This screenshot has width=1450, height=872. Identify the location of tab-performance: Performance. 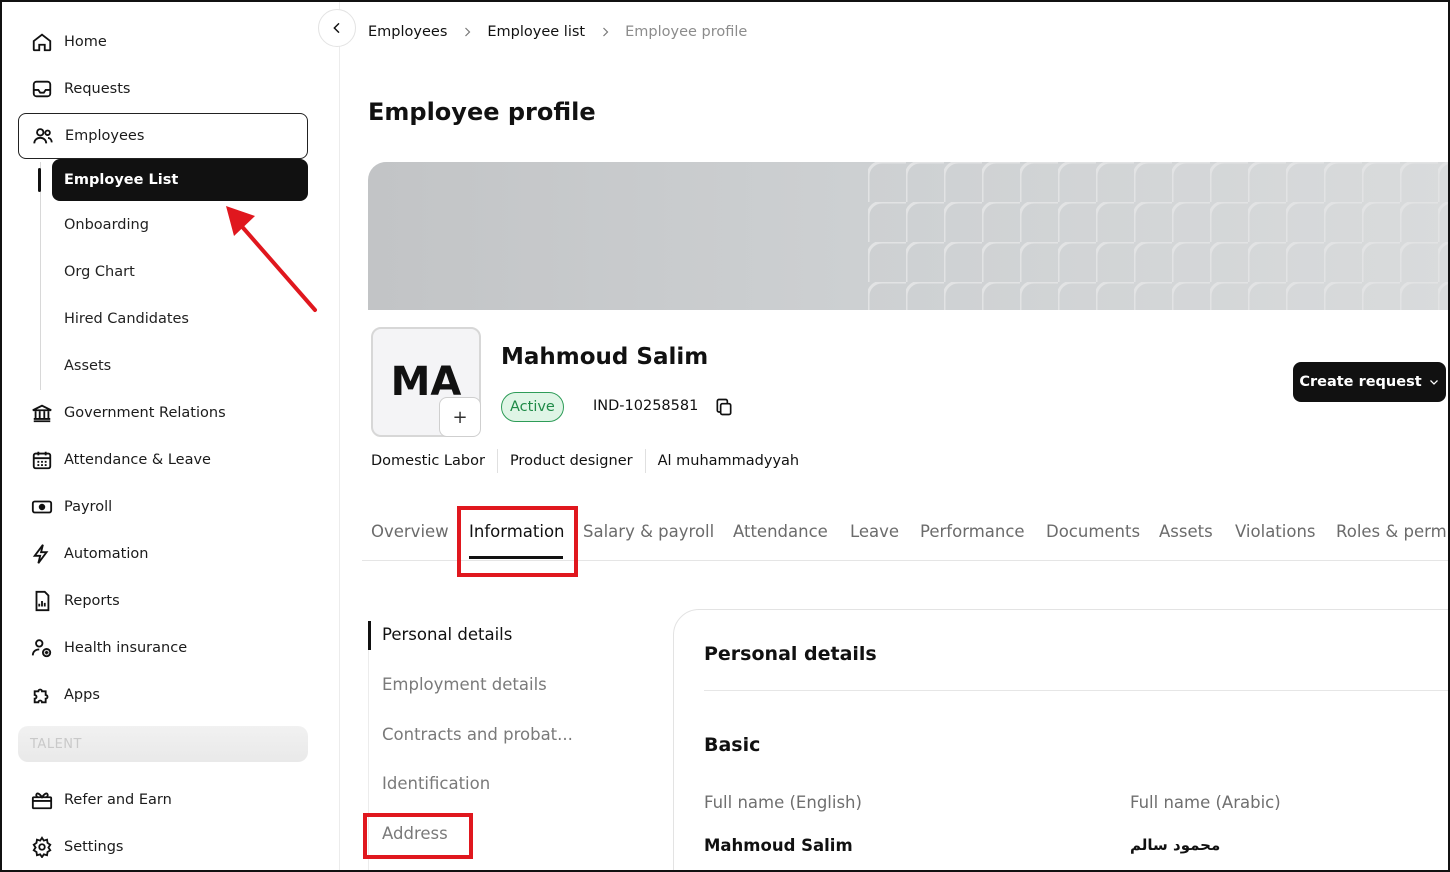
(972, 531).